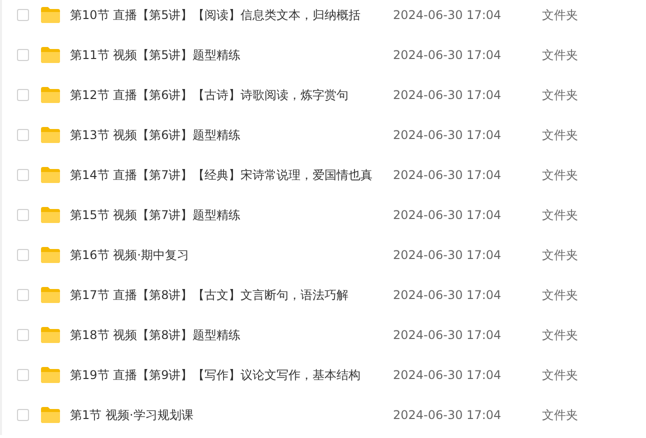  I want to click on file-name: 第18节 视频【第8讲】题型精练, so click(230, 335).